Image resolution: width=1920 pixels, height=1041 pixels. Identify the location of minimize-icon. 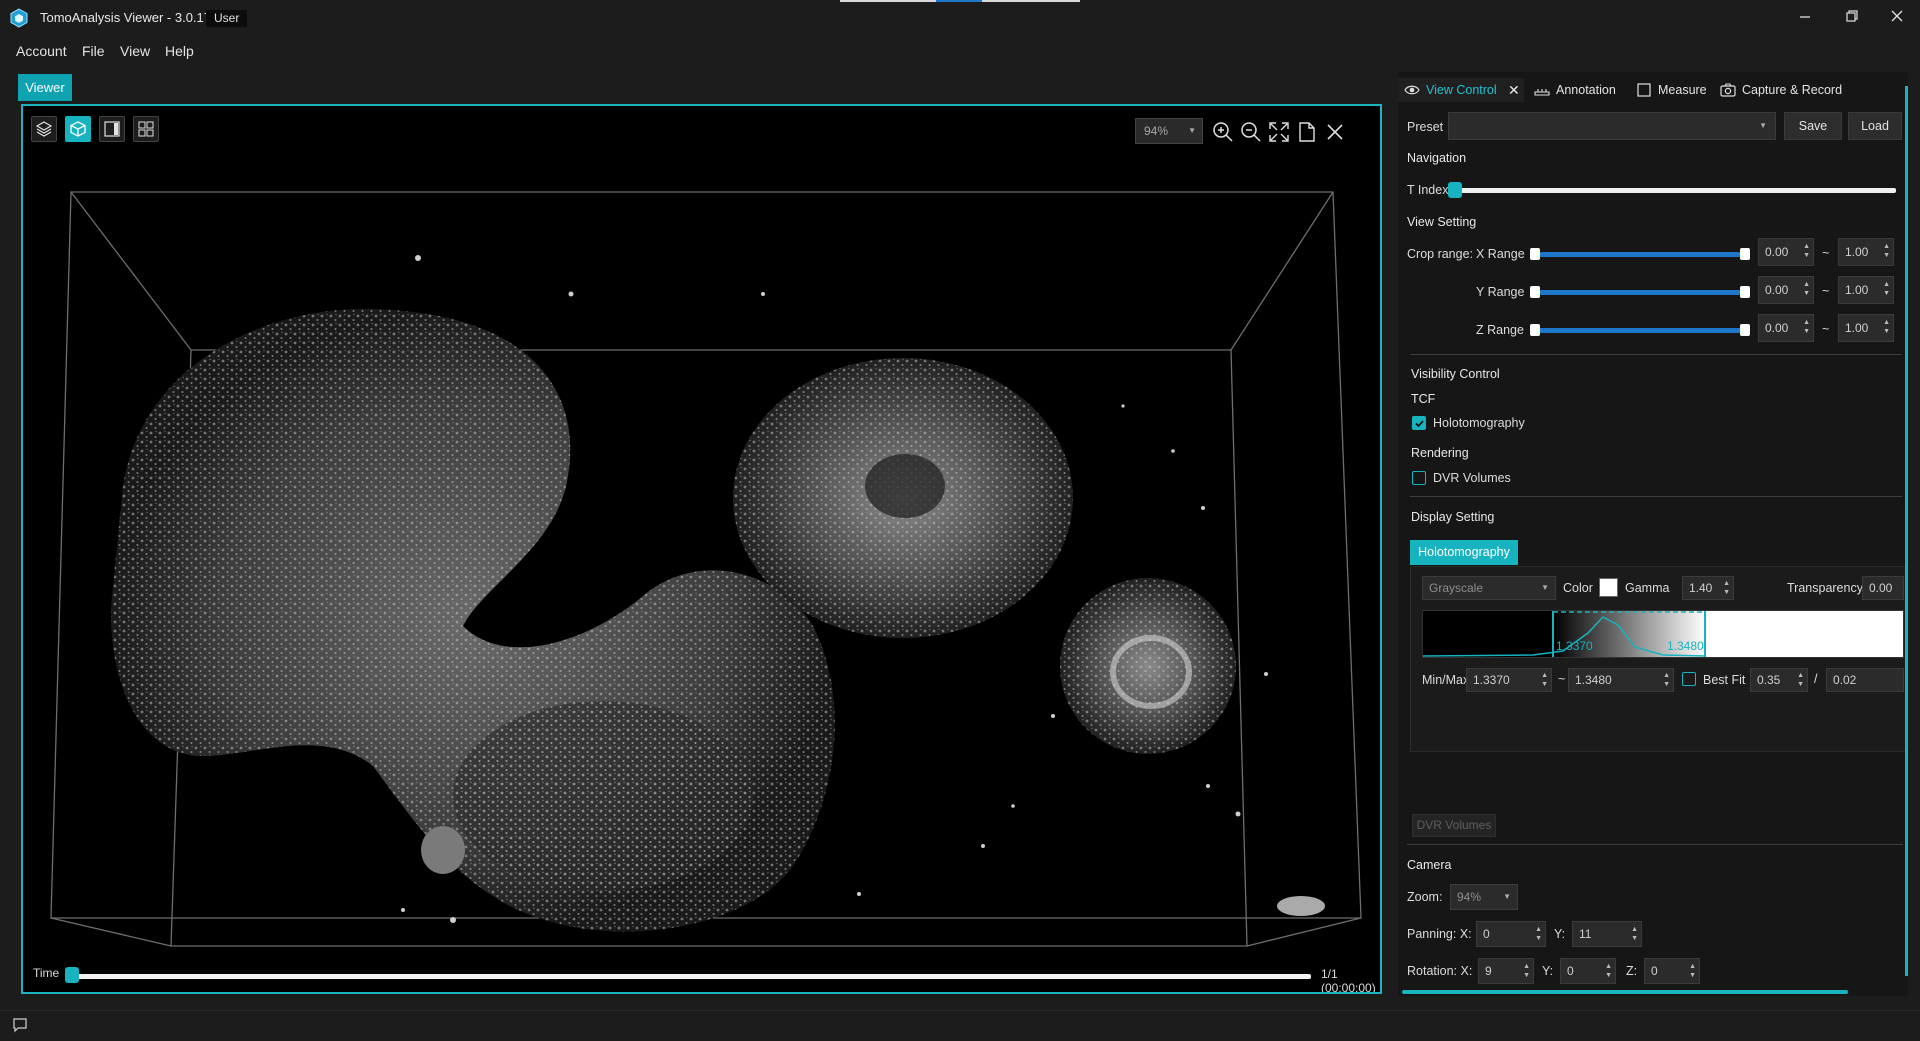
(1805, 17).